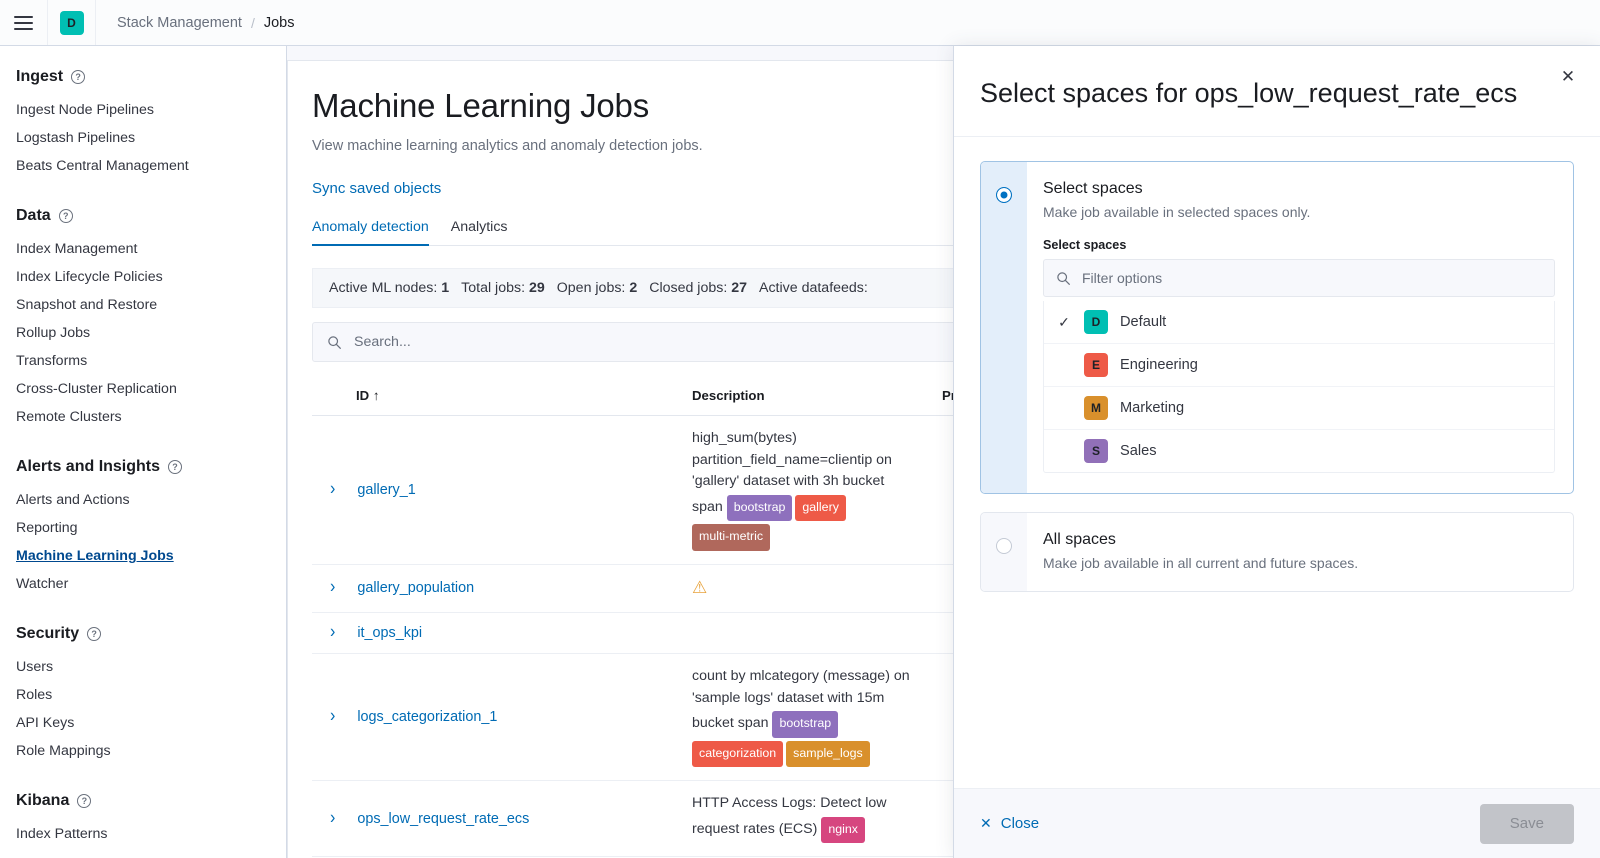  I want to click on option-title-all-spaces: All spaces, so click(1079, 539).